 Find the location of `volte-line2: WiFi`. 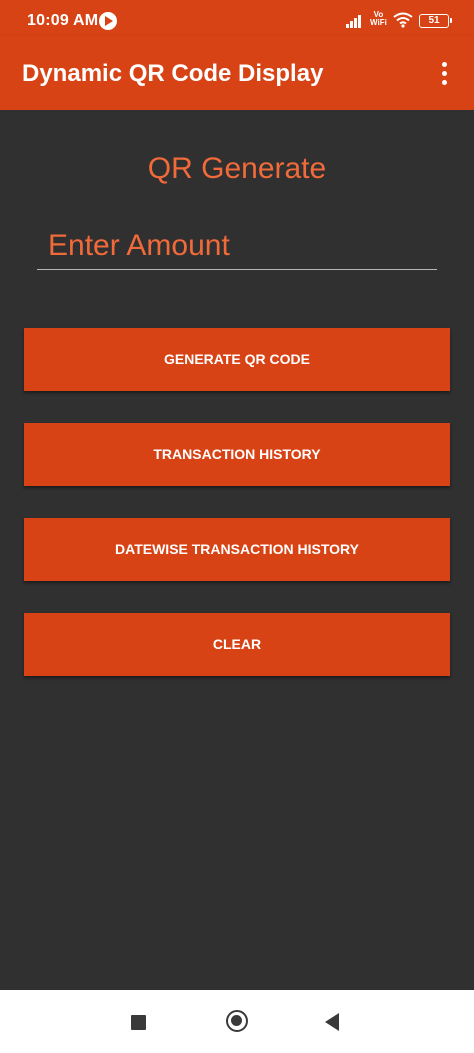

volte-line2: WiFi is located at coordinates (378, 22).